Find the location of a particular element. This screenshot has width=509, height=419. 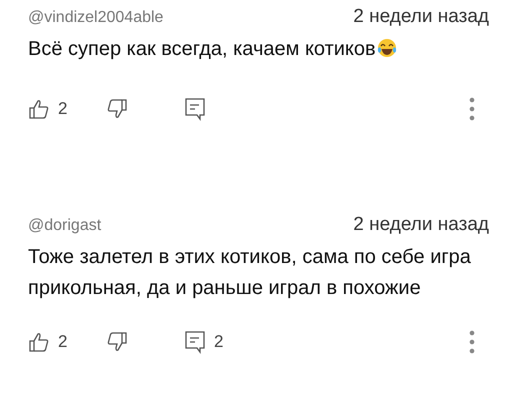

comment-text: Всё супер как всегда, качаем котиков is located at coordinates (202, 49).